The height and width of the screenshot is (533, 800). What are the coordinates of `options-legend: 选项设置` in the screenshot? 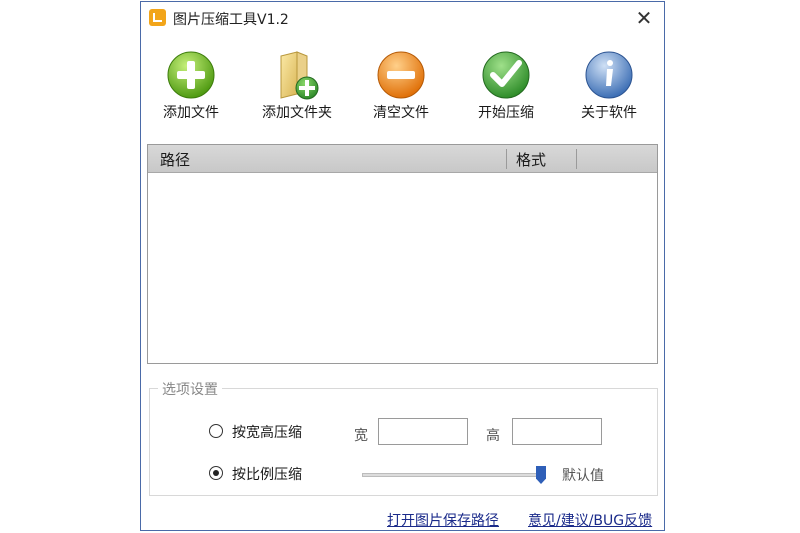 It's located at (190, 389).